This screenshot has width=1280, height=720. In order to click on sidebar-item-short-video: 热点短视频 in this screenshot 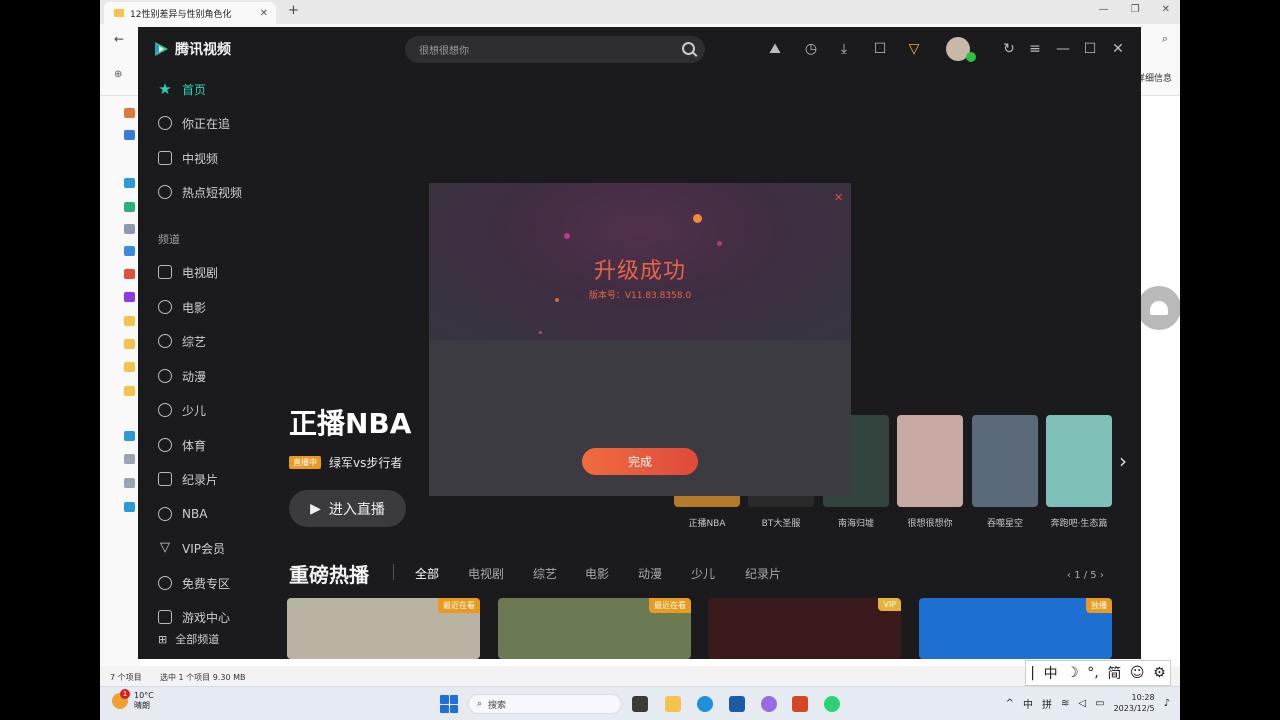, I will do `click(200, 192)`.